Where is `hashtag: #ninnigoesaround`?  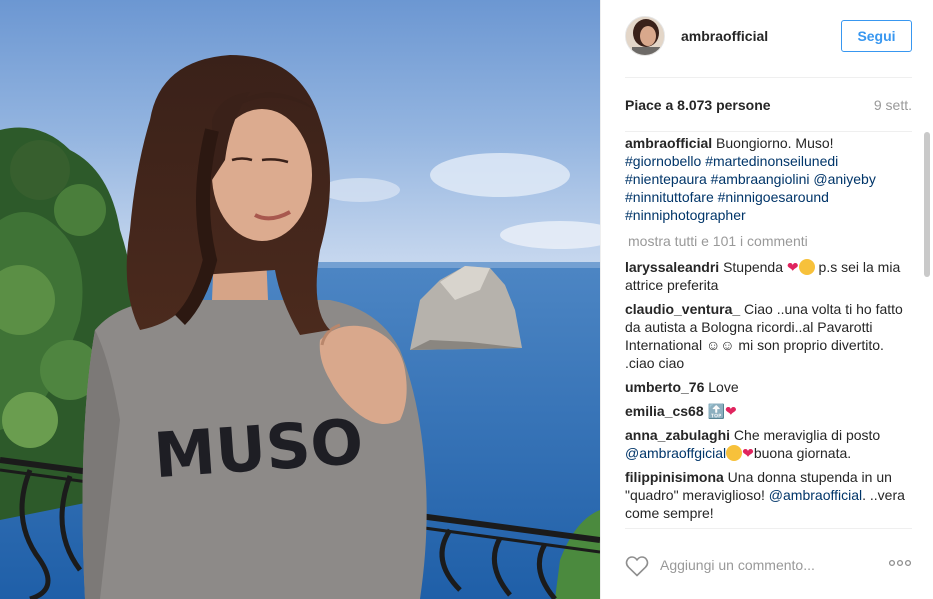 hashtag: #ninnigoesaround is located at coordinates (773, 197).